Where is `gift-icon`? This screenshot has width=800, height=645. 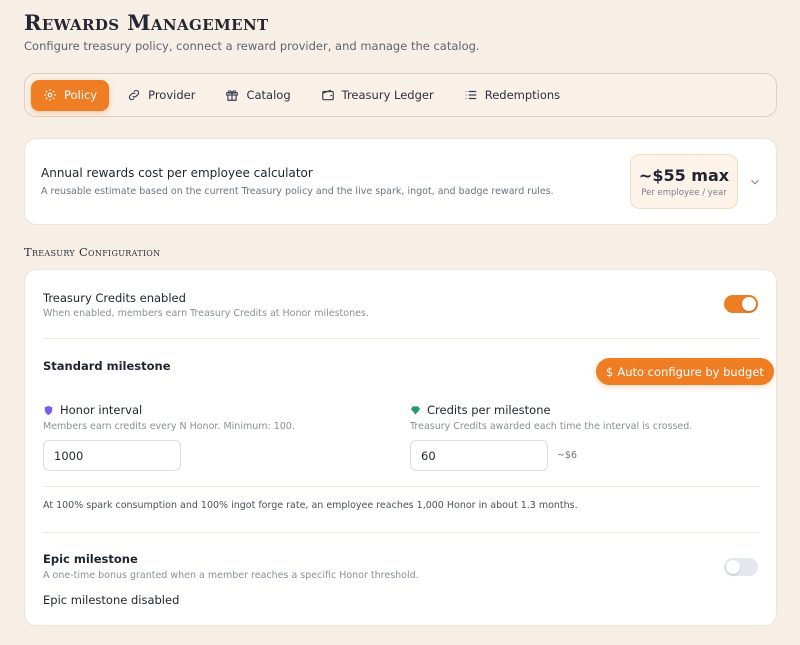 gift-icon is located at coordinates (232, 95).